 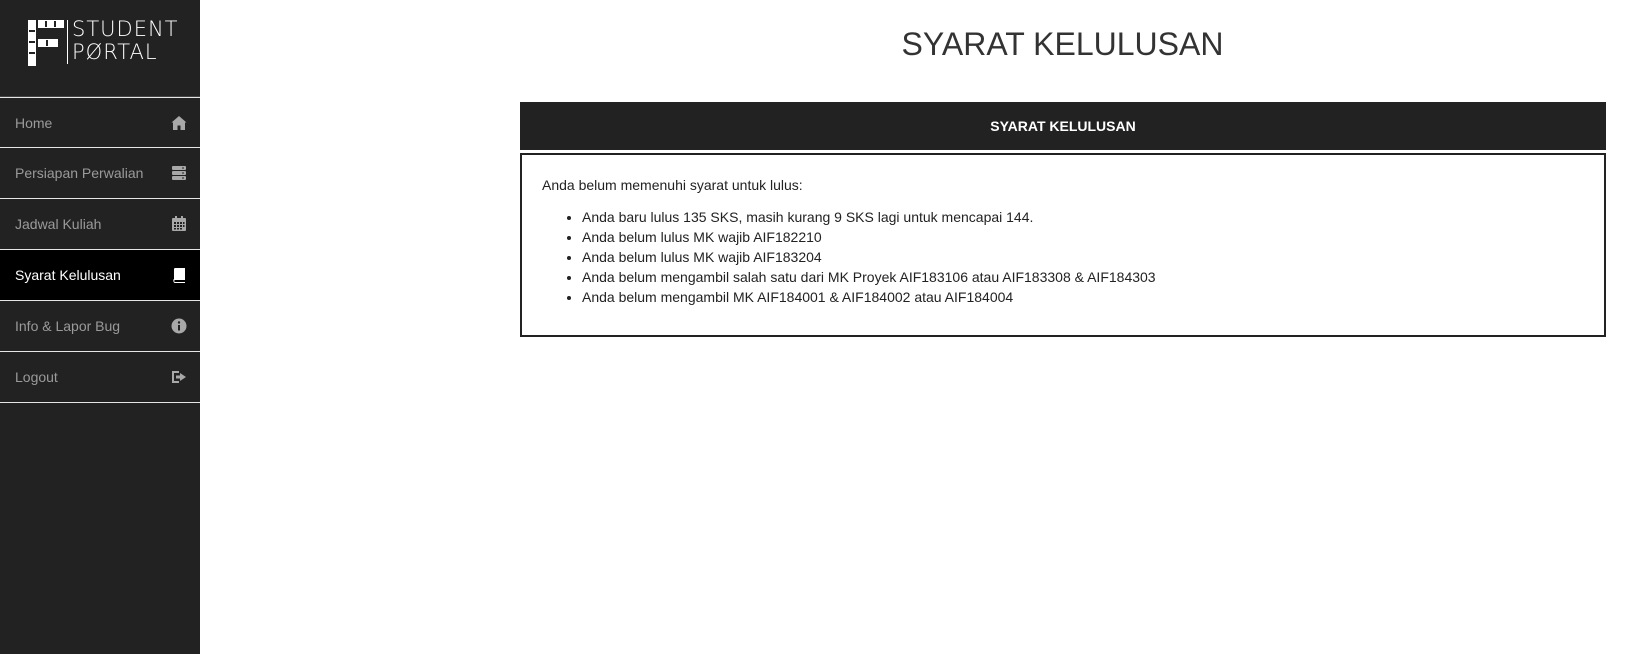 What do you see at coordinates (58, 224) in the screenshot?
I see `sidebar-item-label: Jadwal Kuliah` at bounding box center [58, 224].